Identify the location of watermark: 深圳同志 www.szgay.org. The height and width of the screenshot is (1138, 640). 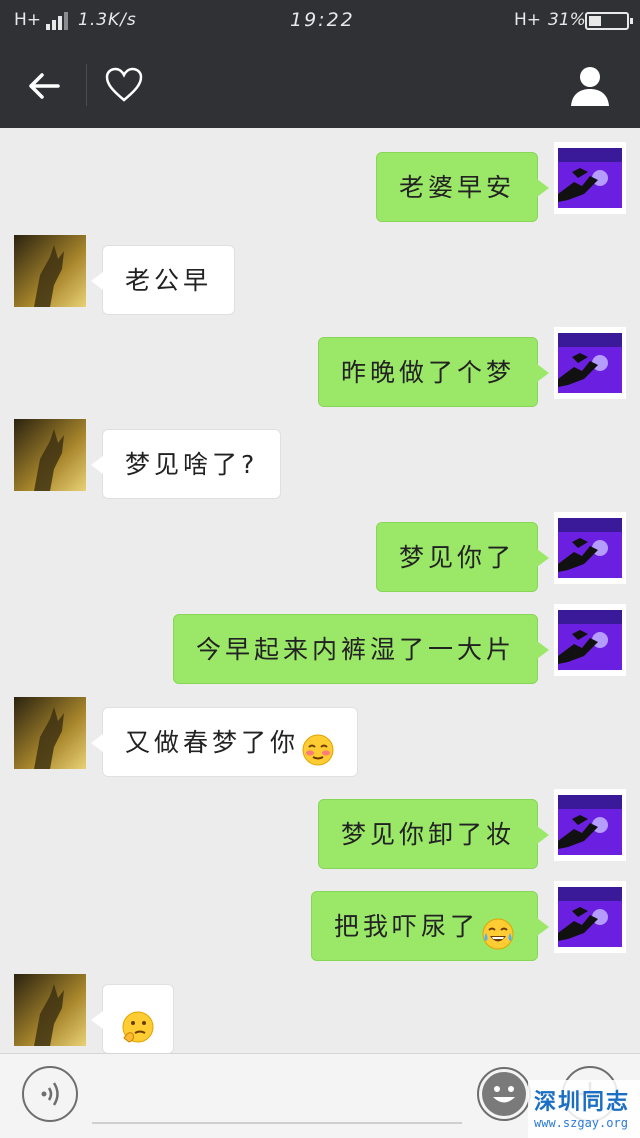
(584, 1109).